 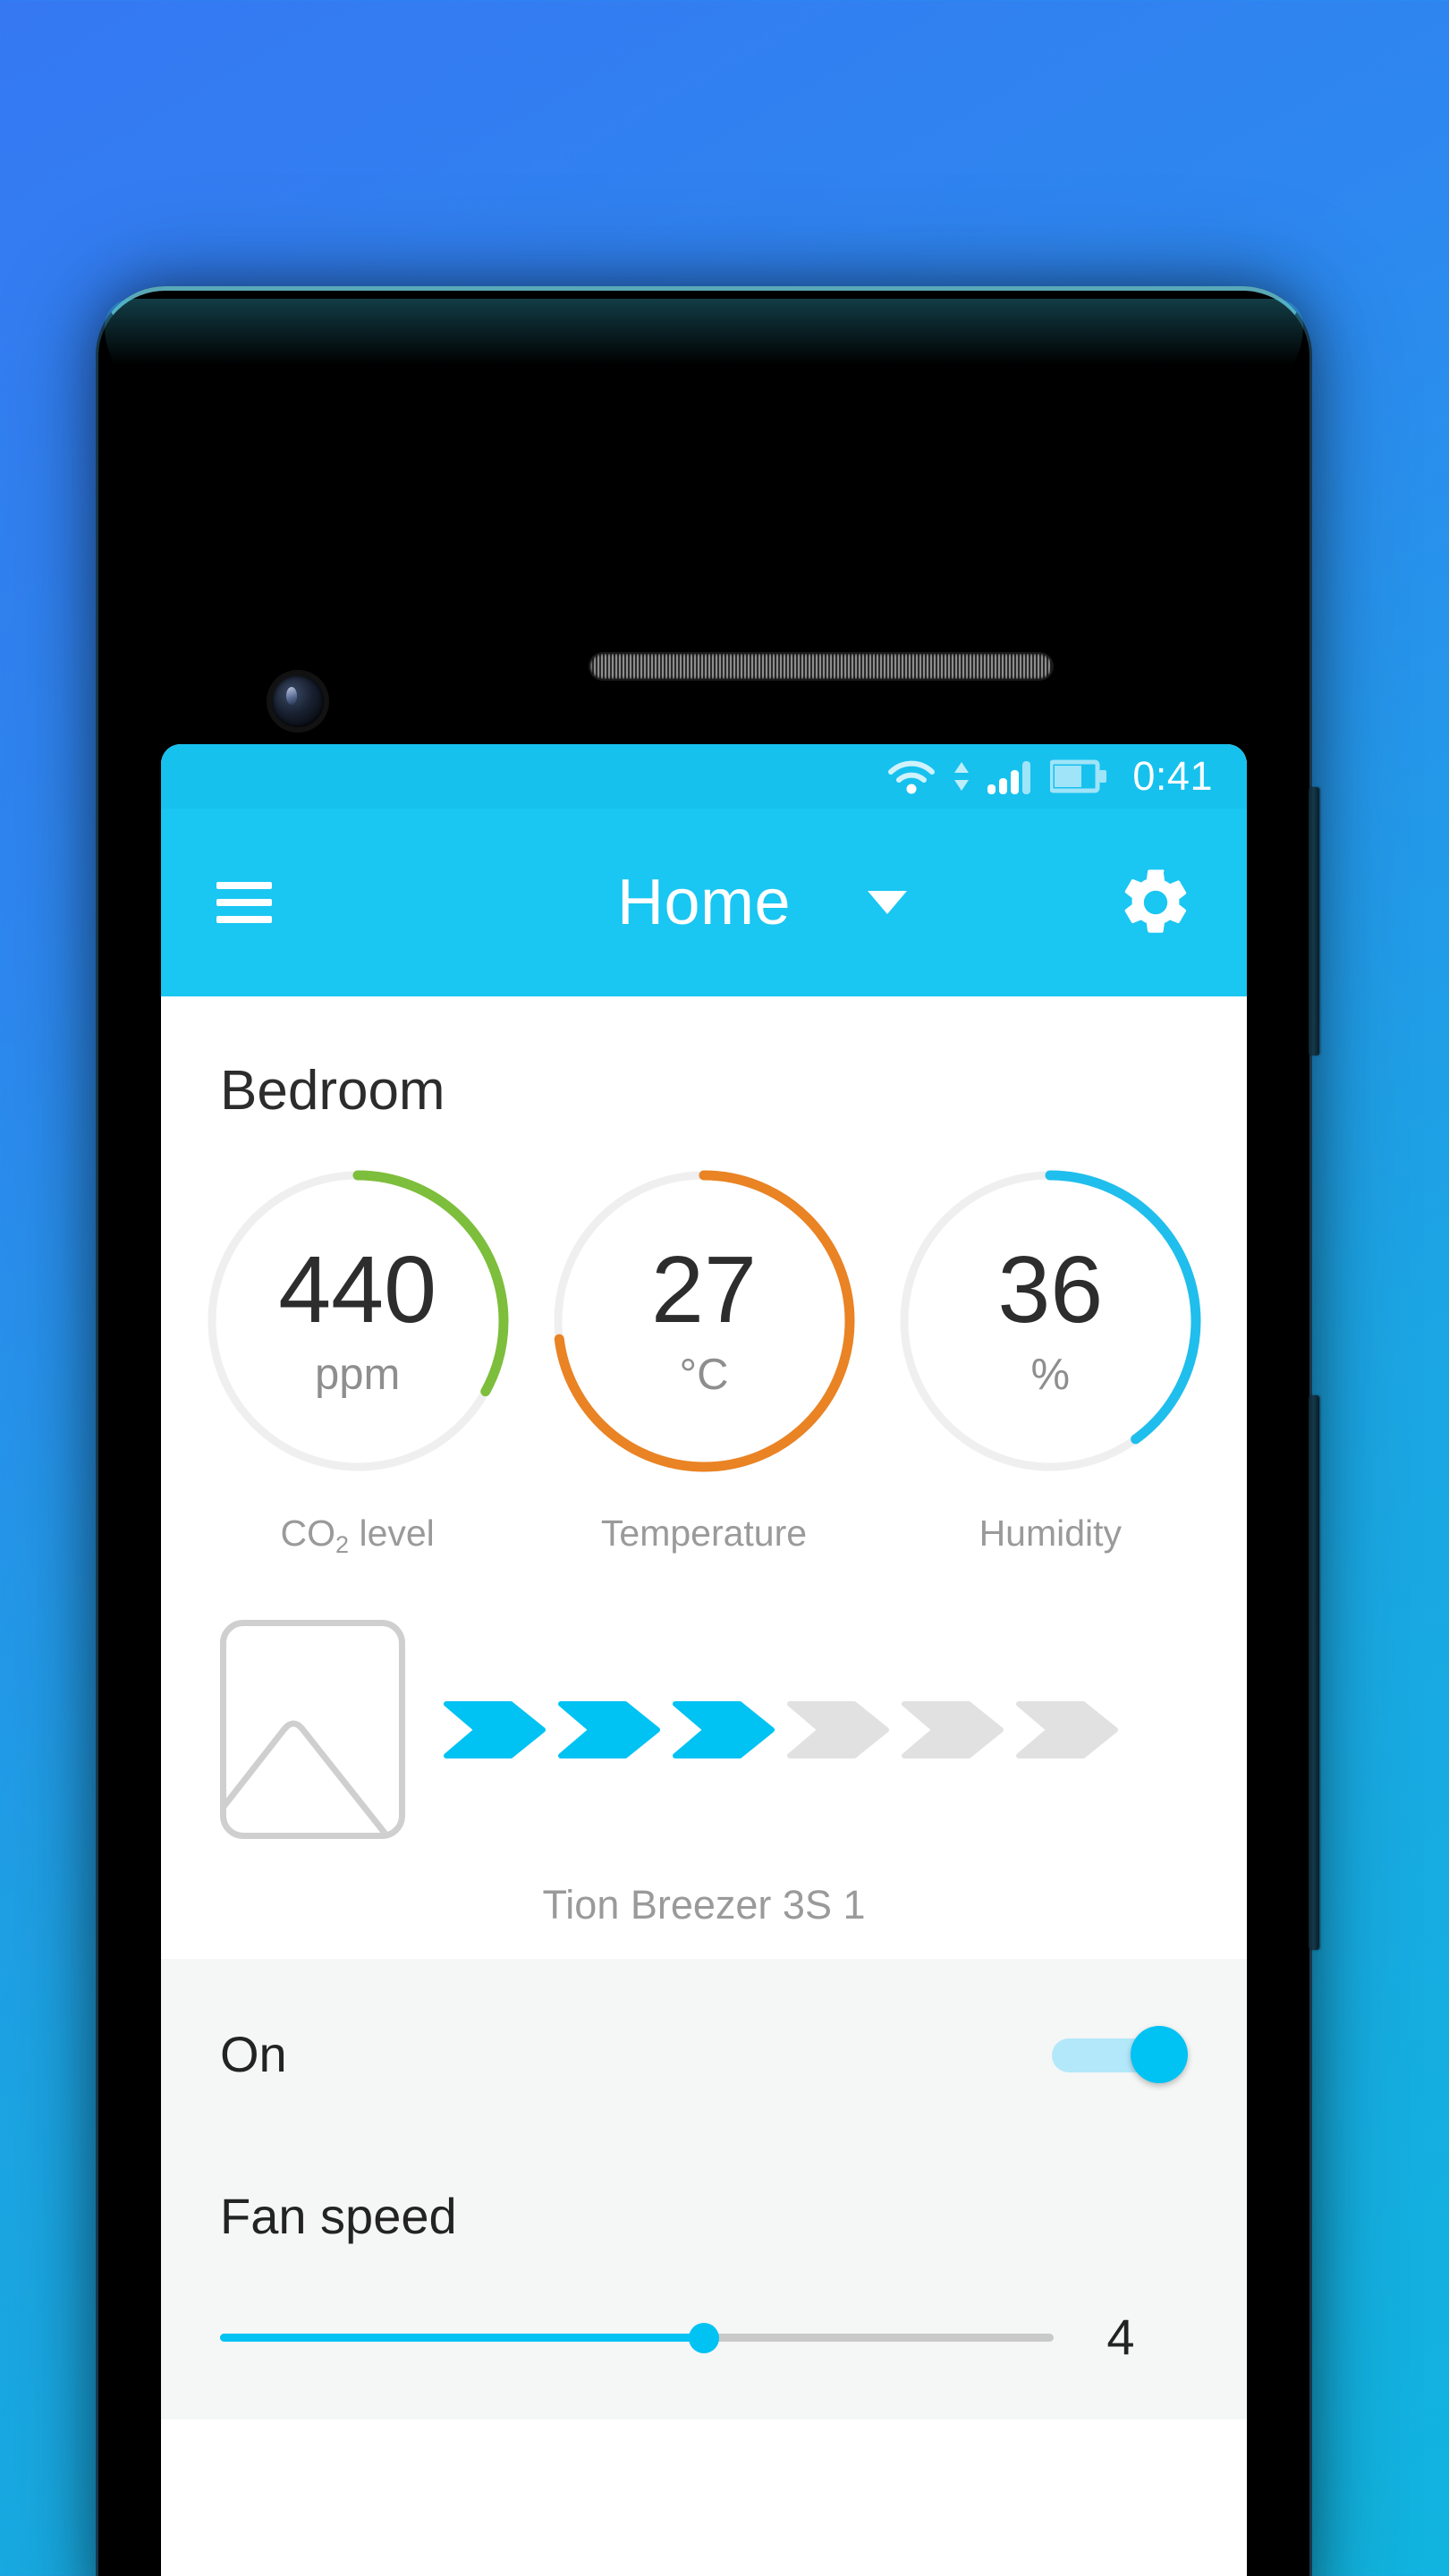 What do you see at coordinates (312, 1729) in the screenshot?
I see `image-placeholder-icon` at bounding box center [312, 1729].